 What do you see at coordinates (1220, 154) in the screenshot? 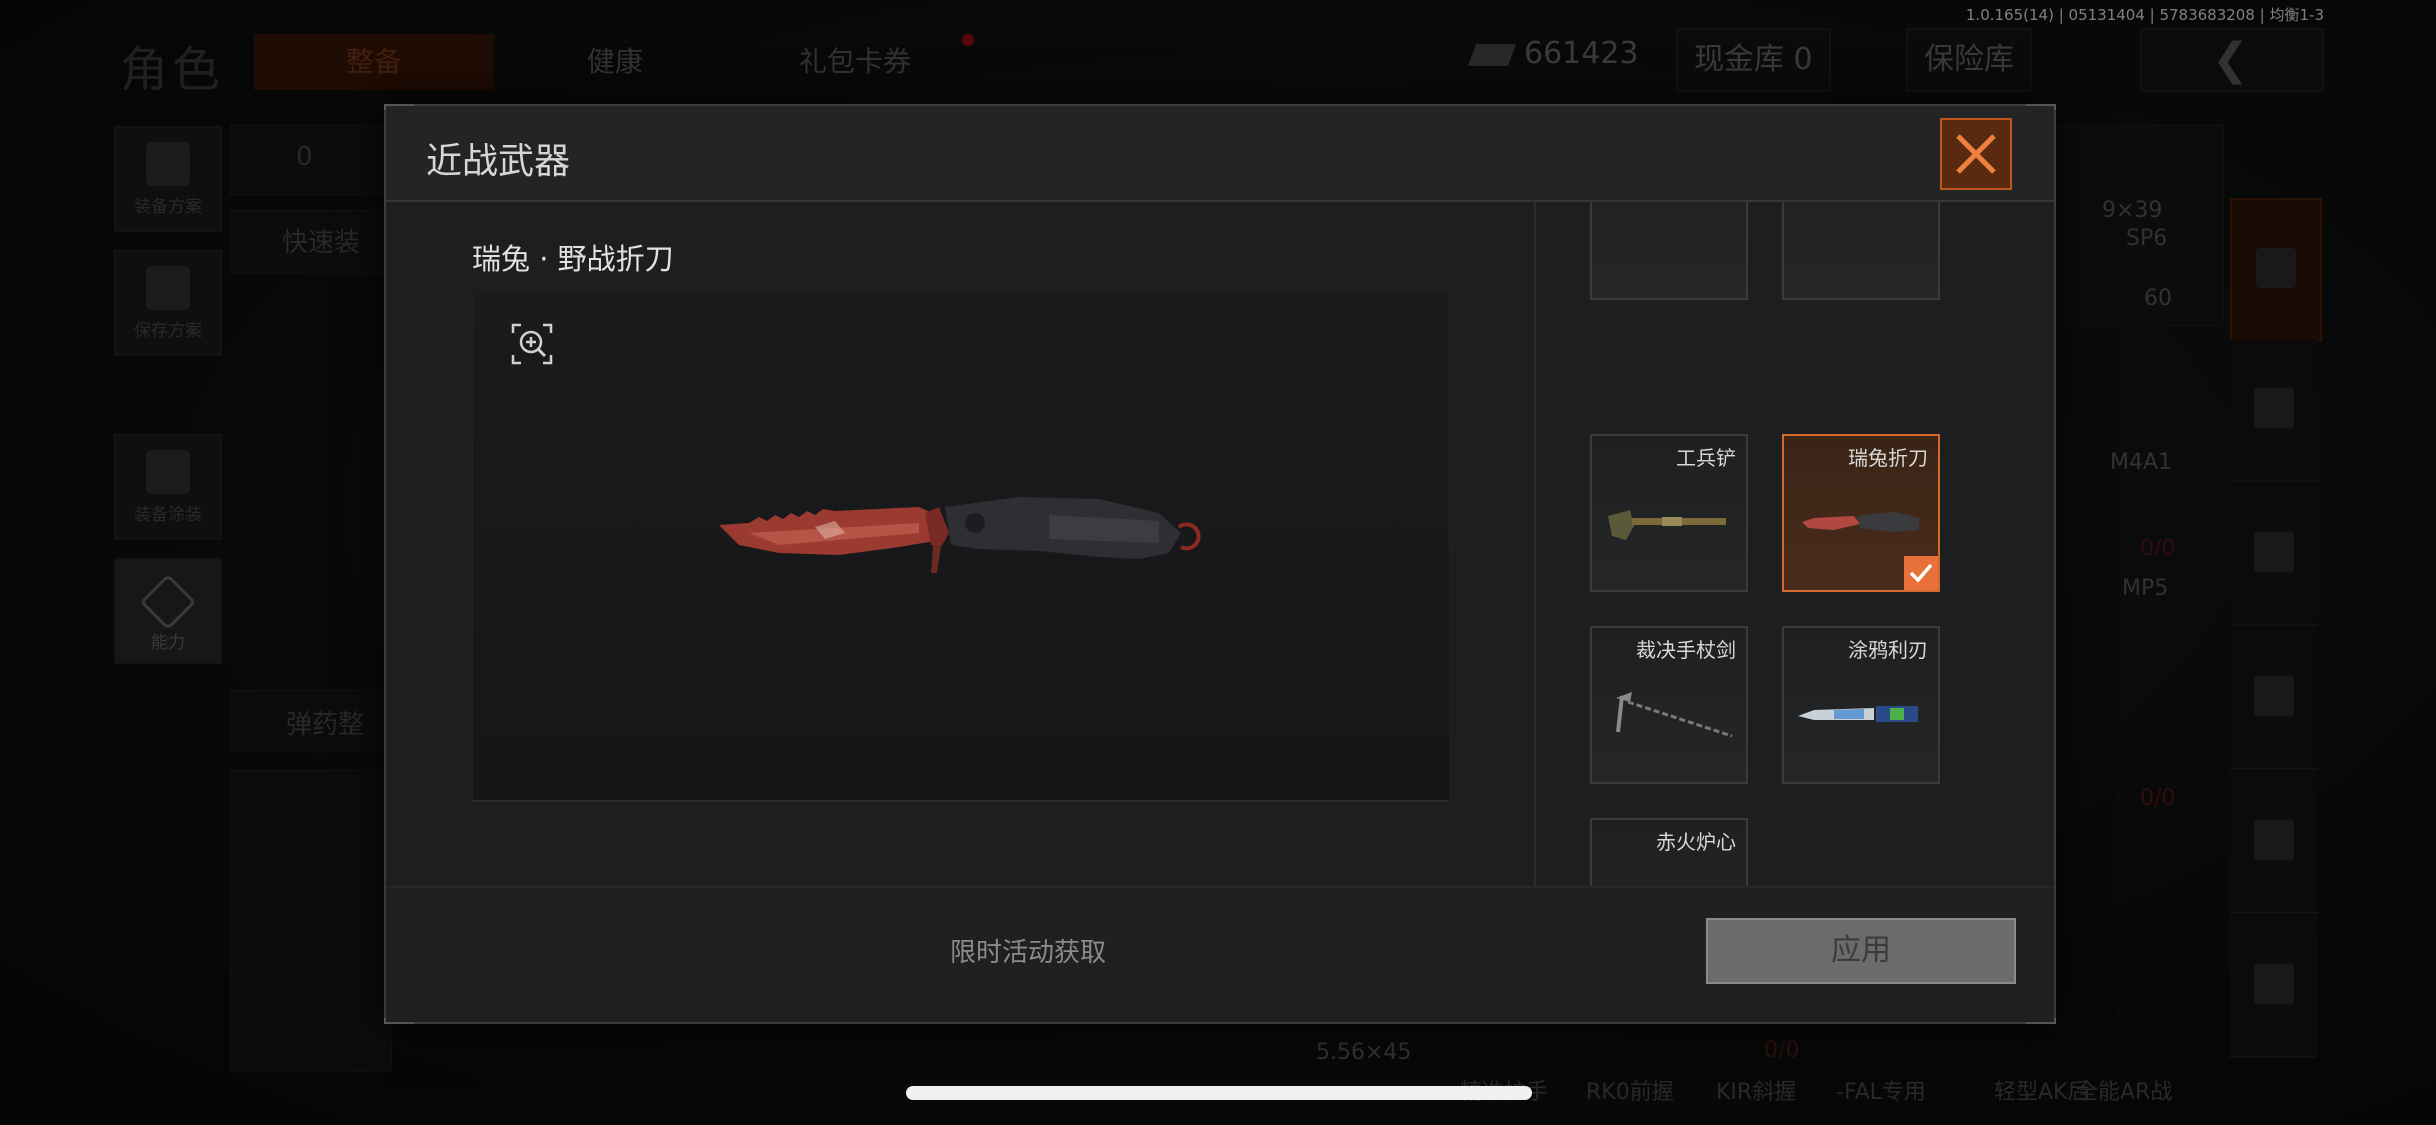
I see `dialog-header: 近战武器` at bounding box center [1220, 154].